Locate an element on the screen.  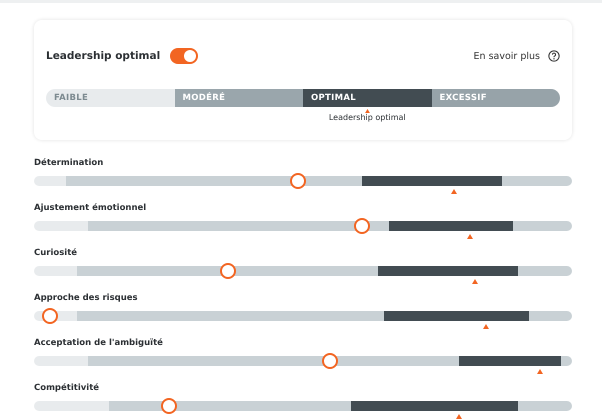
toggle-switch is located at coordinates (184, 56).